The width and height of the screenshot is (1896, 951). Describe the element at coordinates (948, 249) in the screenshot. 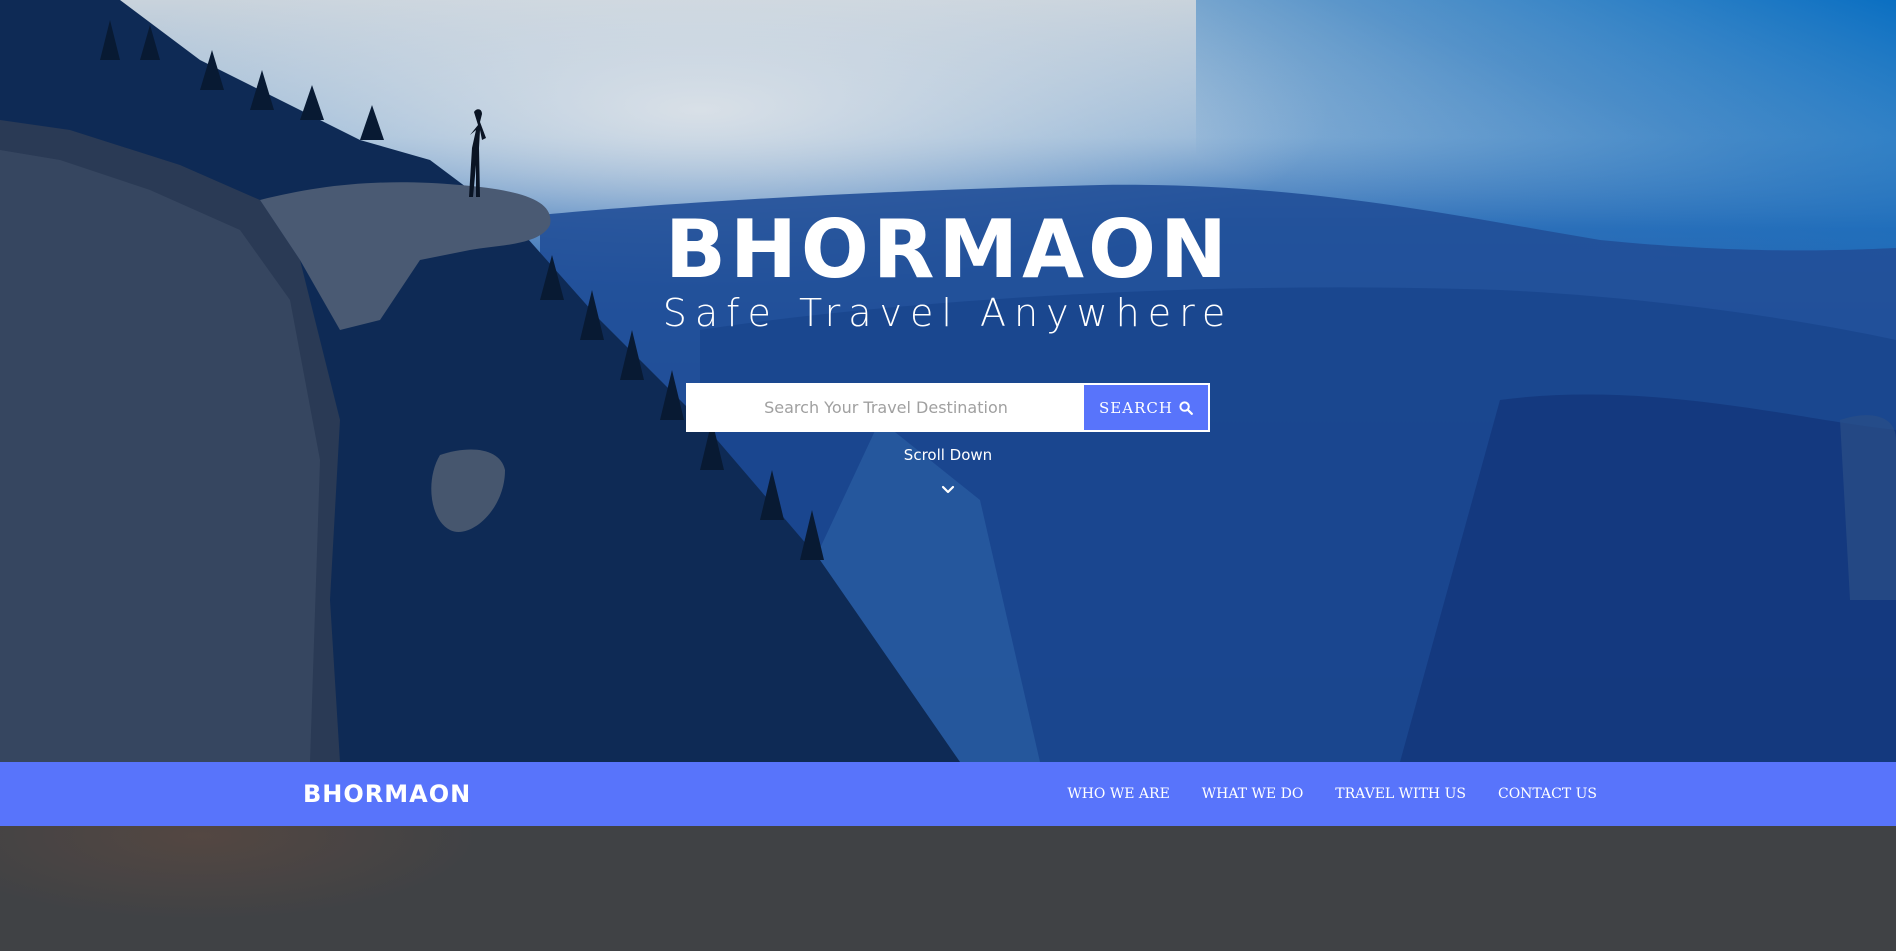

I see `hero-title: BHORMAON` at that location.